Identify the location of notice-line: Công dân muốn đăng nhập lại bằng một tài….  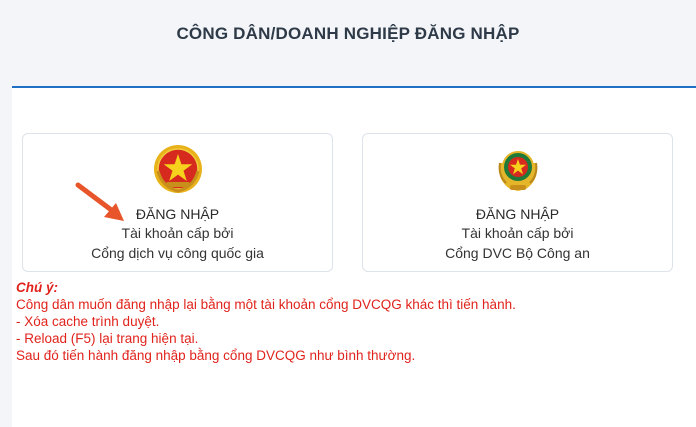
(266, 304).